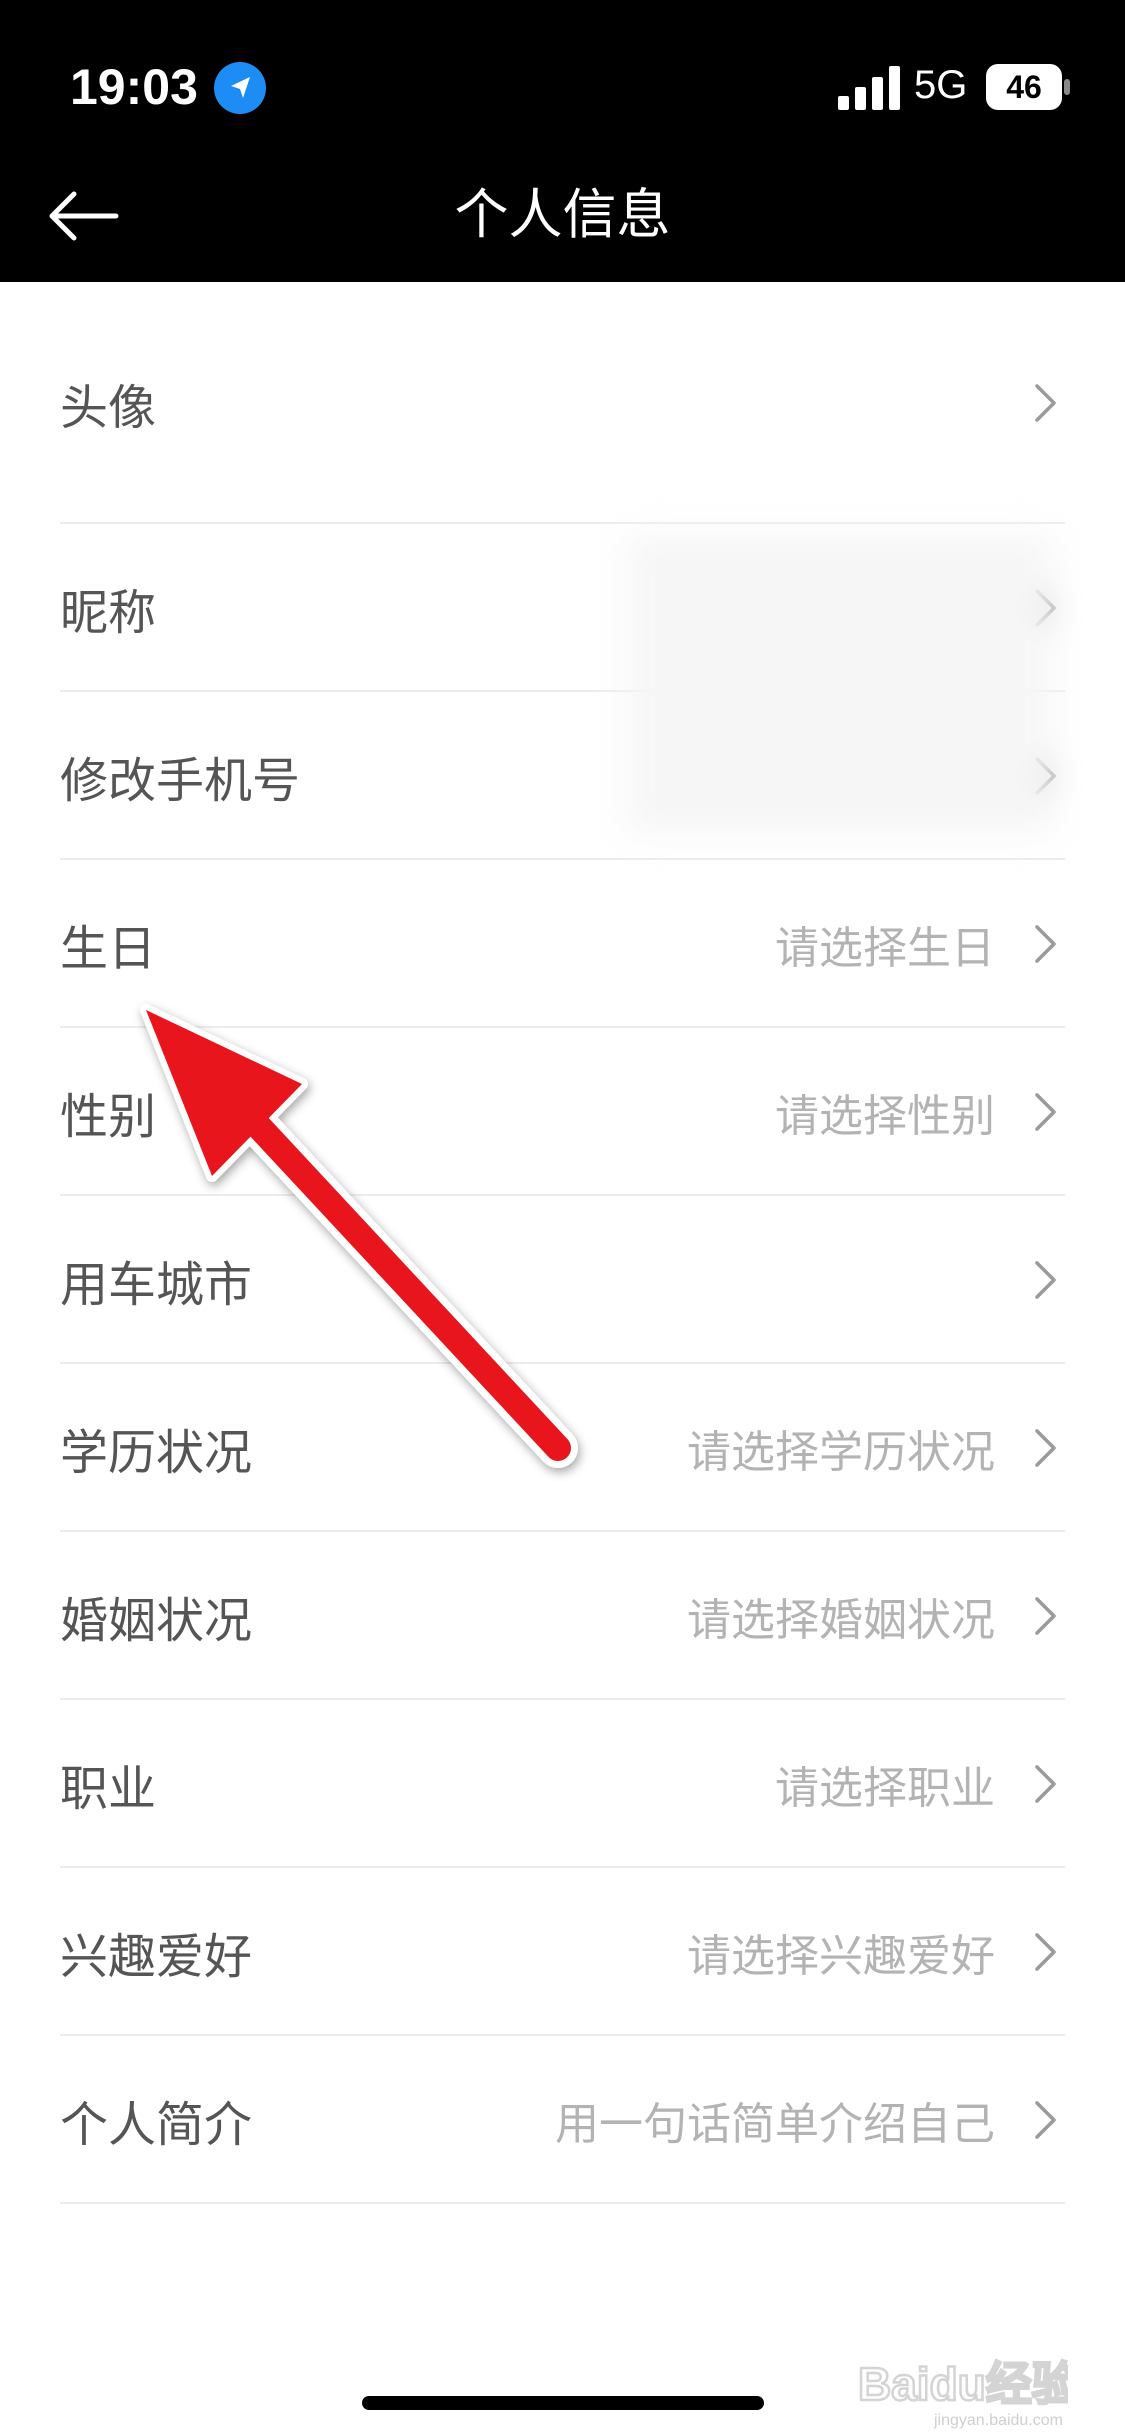 This screenshot has height=2436, width=1125. I want to click on row-value: 请选择婚姻状况, so click(841, 1620).